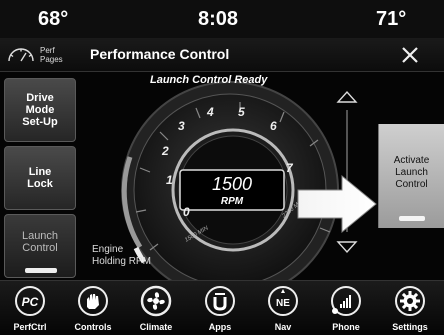  I want to click on svg-text: PC, so click(30, 302).